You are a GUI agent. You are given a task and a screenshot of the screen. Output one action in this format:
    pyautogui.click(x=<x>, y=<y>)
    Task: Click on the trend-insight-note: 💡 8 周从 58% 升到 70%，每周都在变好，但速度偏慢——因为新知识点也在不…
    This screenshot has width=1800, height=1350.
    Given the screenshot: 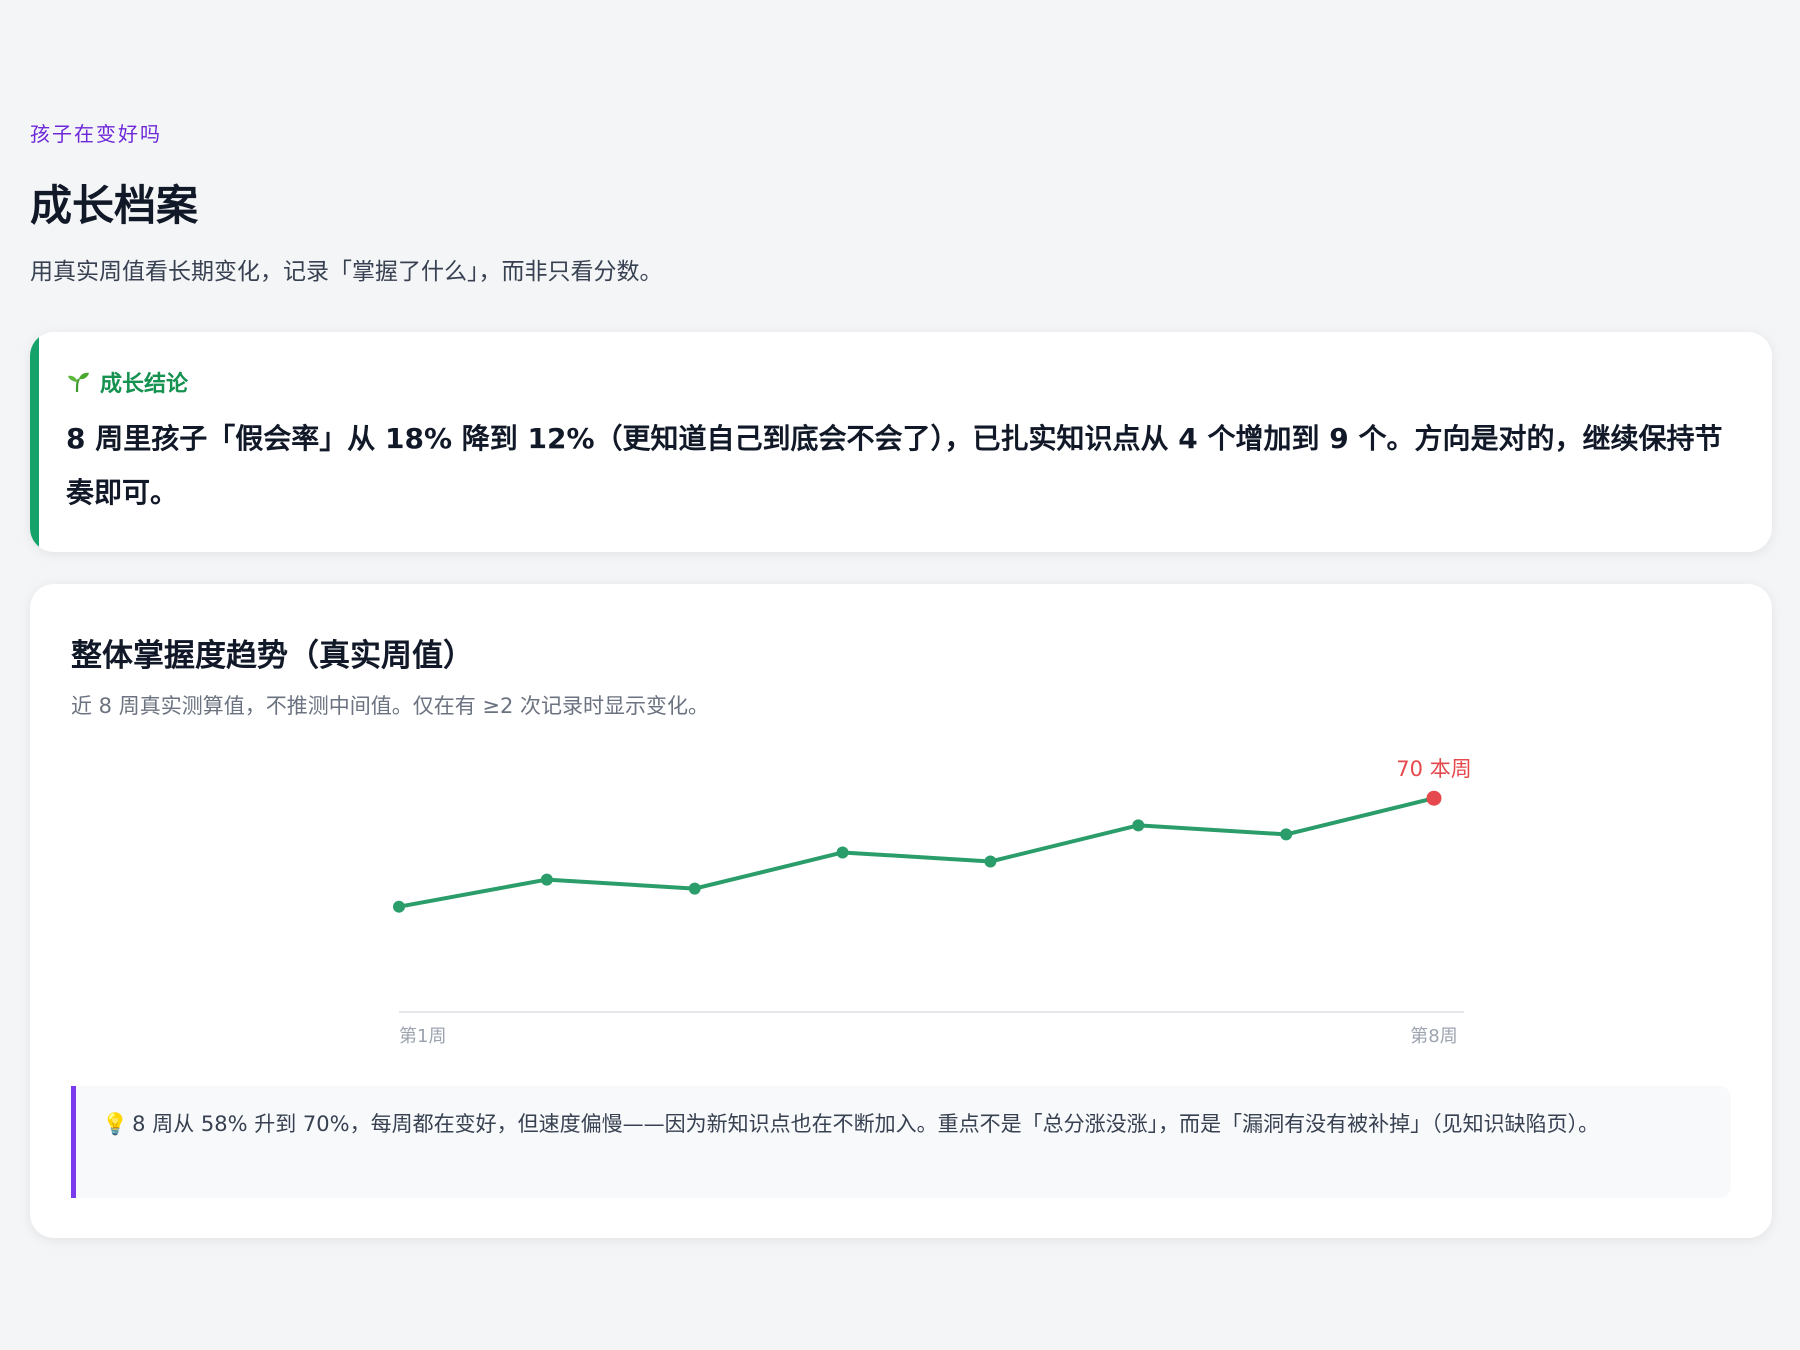 What is the action you would take?
    pyautogui.click(x=901, y=1142)
    